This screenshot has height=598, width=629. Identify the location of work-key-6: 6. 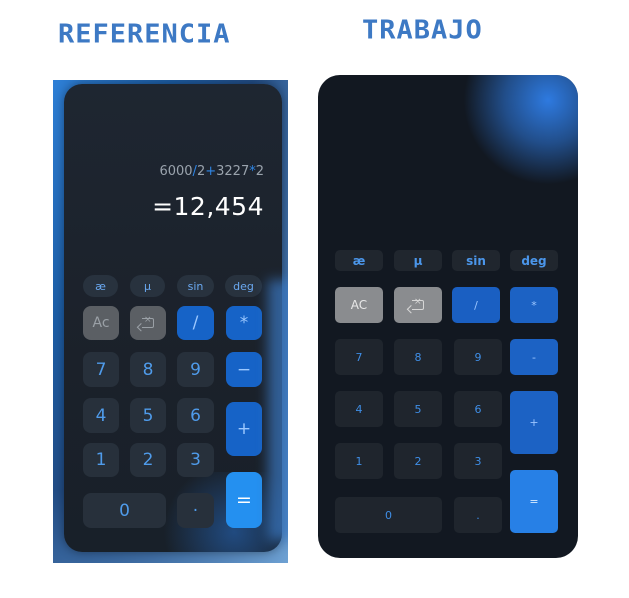
(478, 409).